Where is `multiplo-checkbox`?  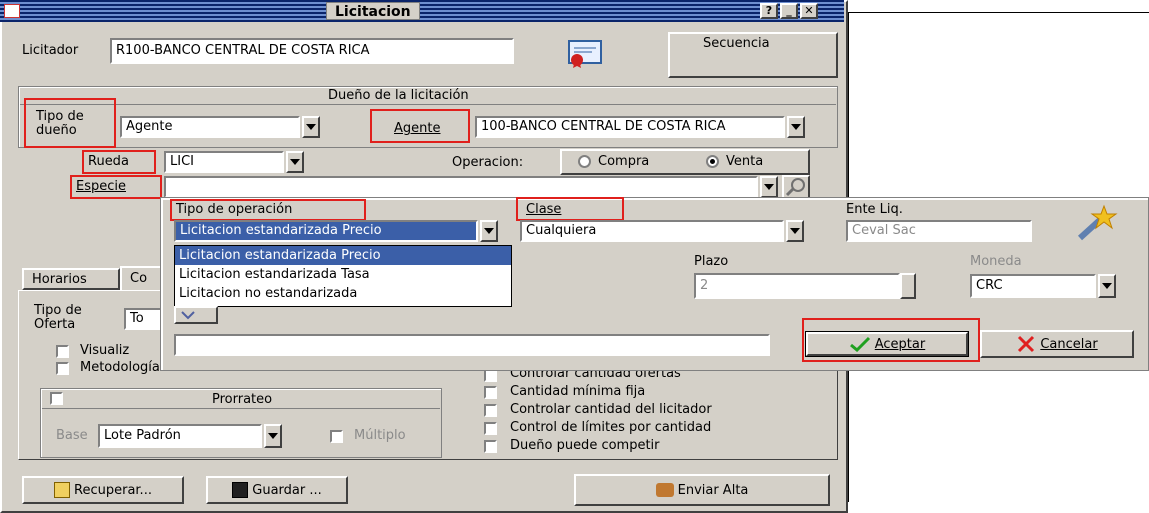 multiplo-checkbox is located at coordinates (336, 436).